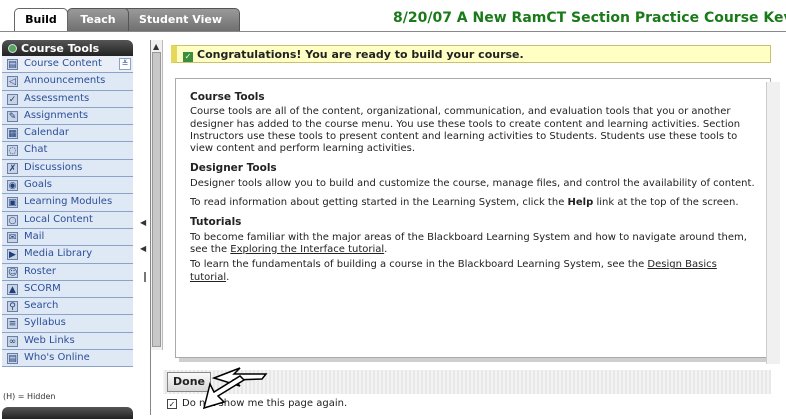  What do you see at coordinates (49, 340) in the screenshot?
I see `sidebar-item-label: Web Links` at bounding box center [49, 340].